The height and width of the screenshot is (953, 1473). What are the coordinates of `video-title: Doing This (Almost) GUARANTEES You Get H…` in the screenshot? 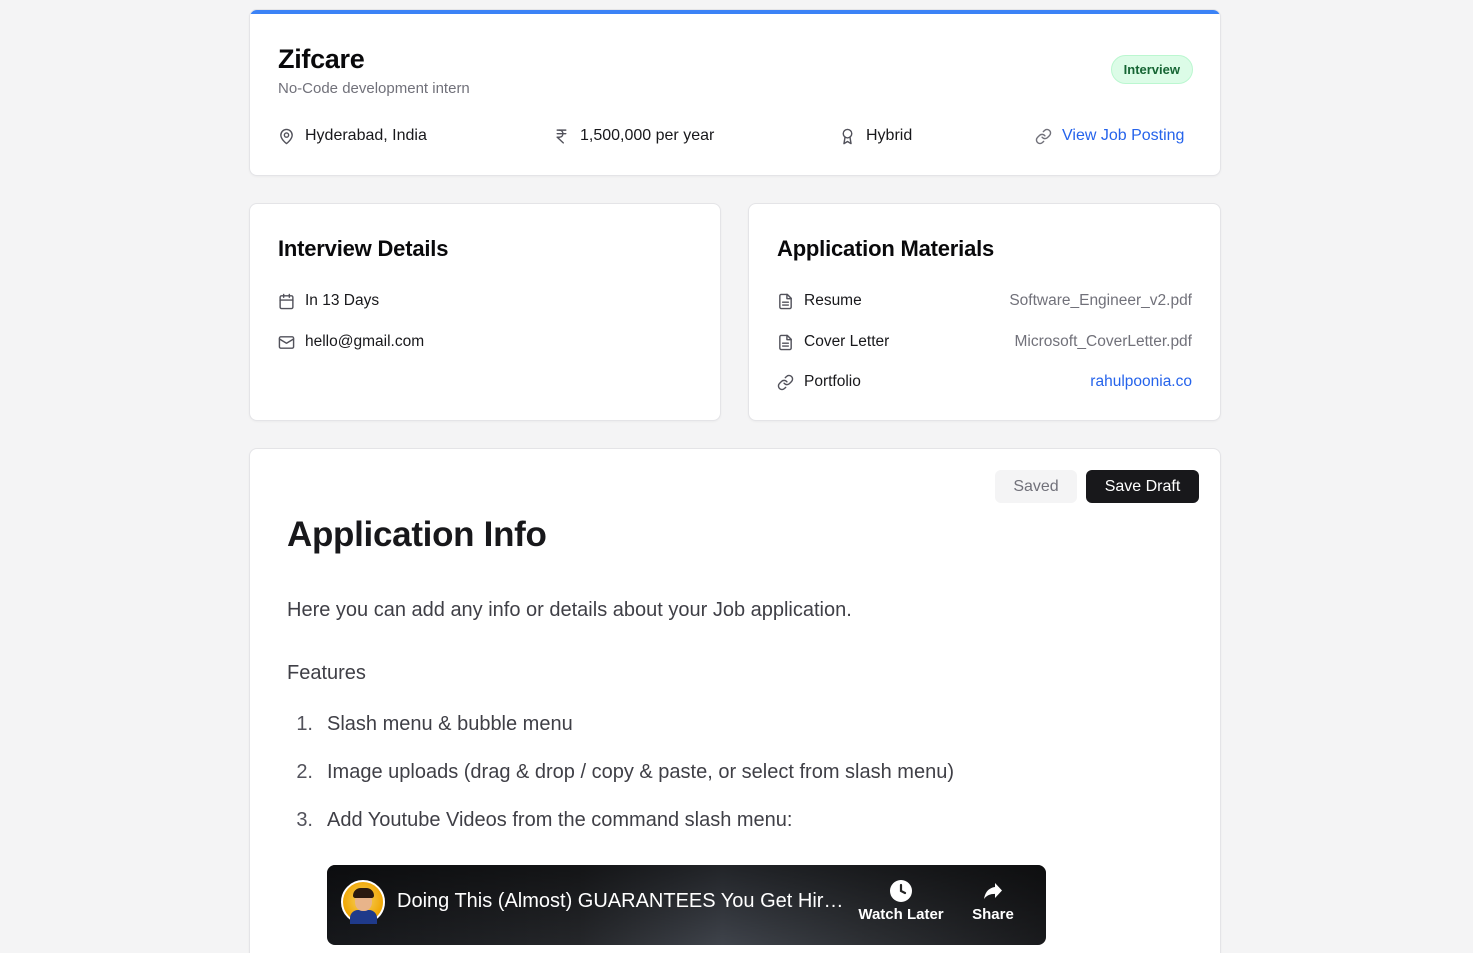 It's located at (622, 901).